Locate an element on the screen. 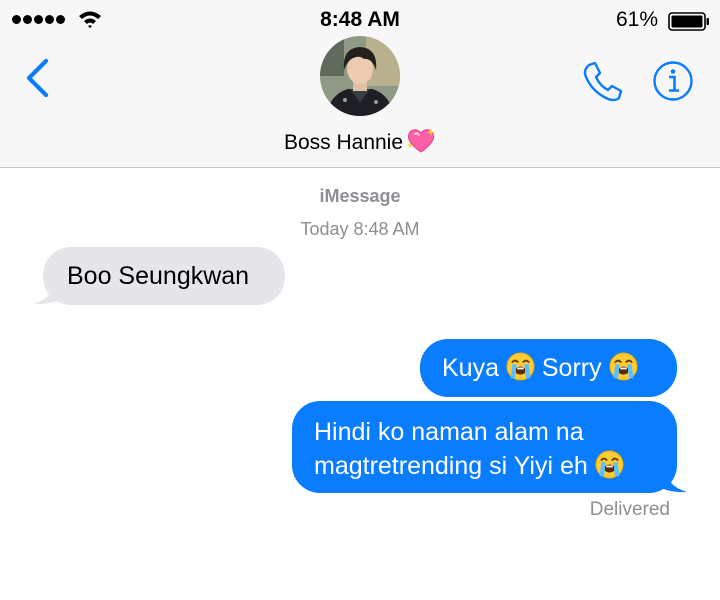 This screenshot has width=720, height=600. contact-avatar is located at coordinates (360, 76).